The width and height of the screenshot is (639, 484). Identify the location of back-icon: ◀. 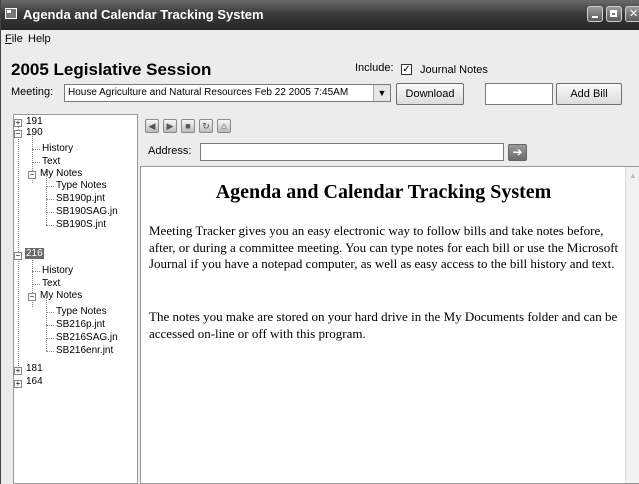
(152, 126).